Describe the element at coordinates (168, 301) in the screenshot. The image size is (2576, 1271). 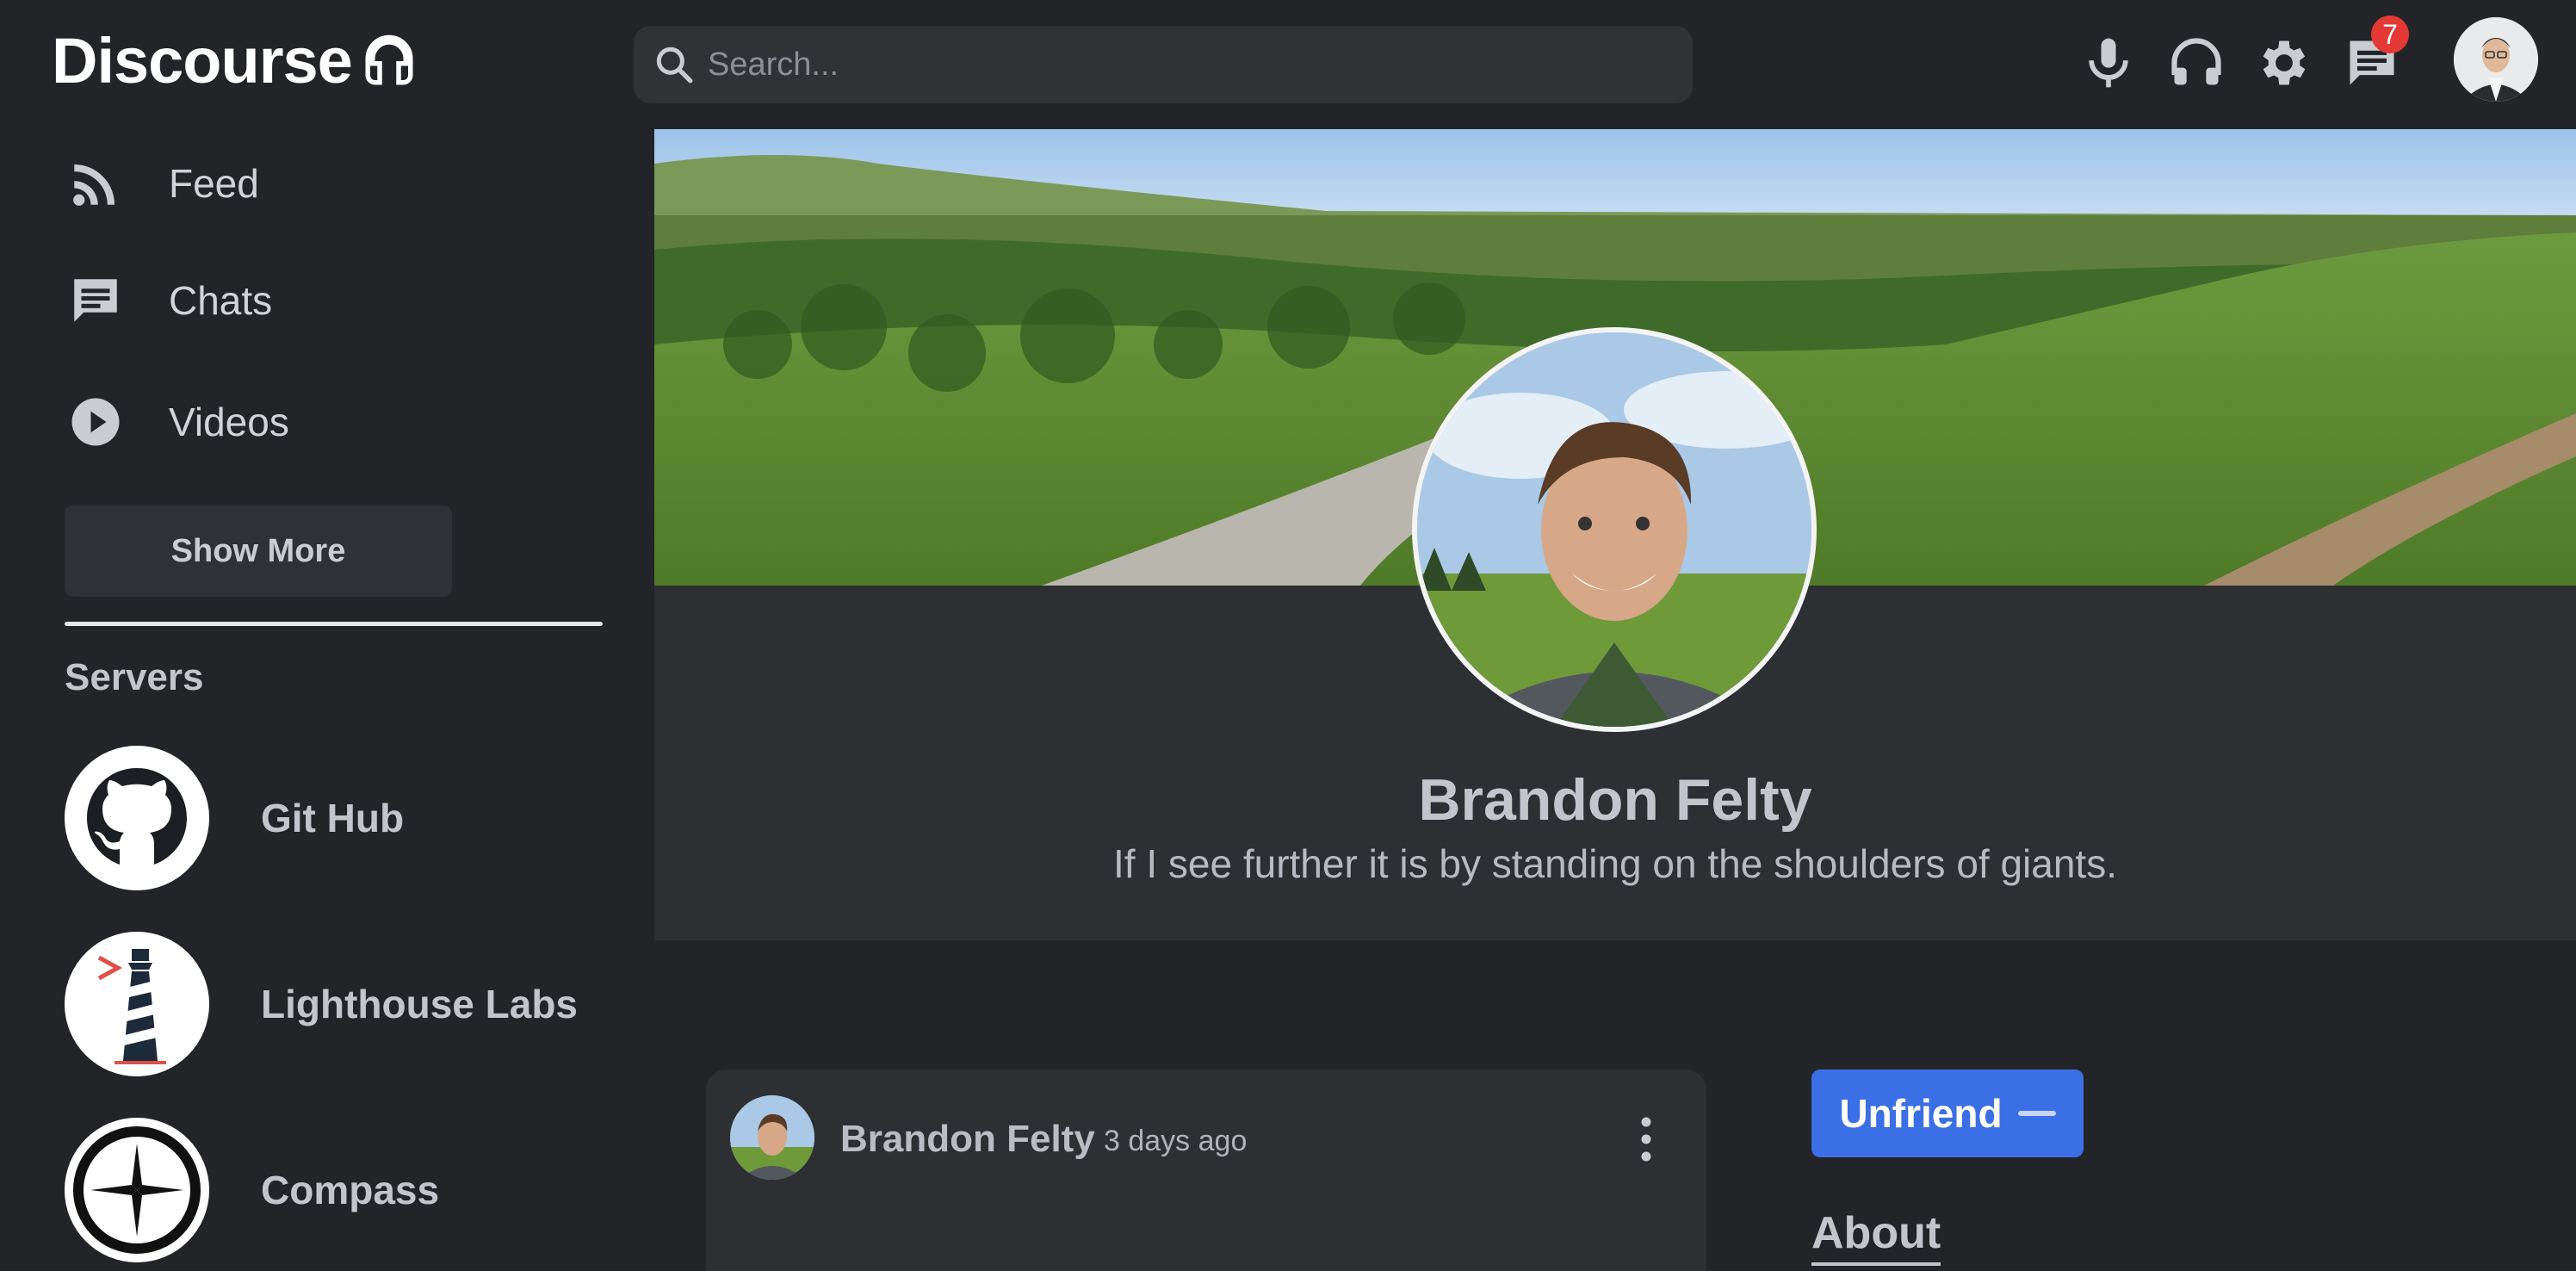
I see `sidebar-item-chats: Chats` at that location.